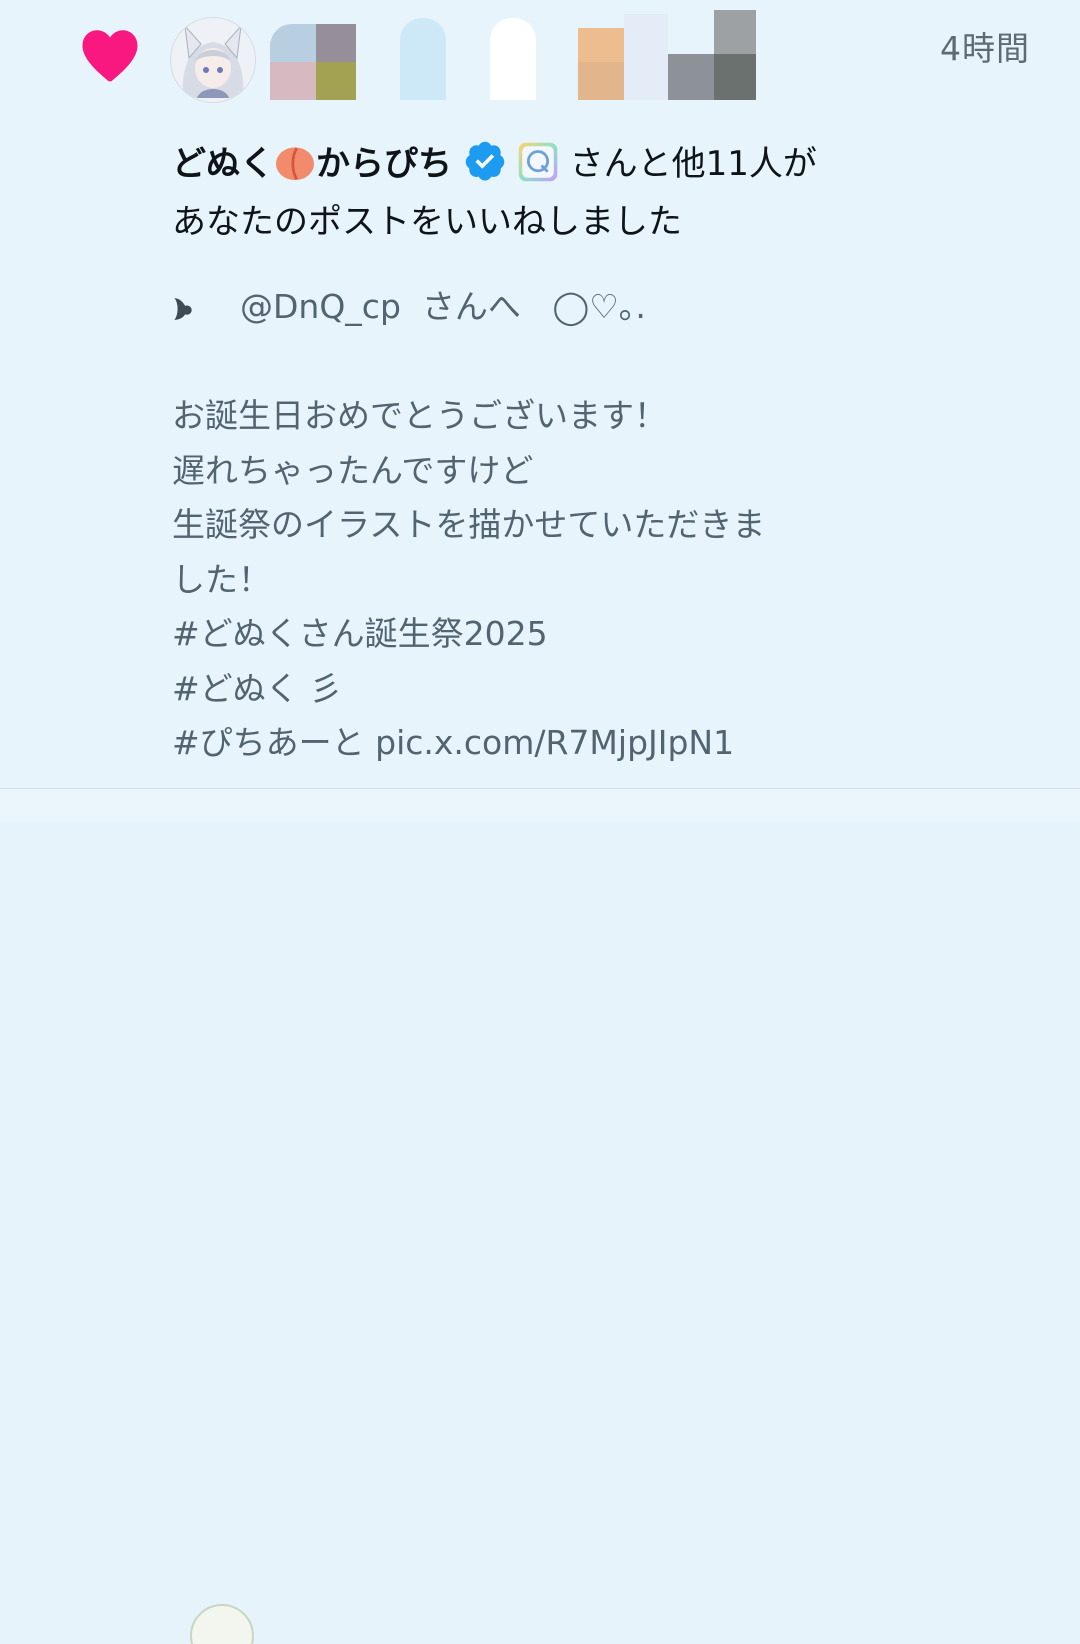 This screenshot has width=1080, height=1644. Describe the element at coordinates (427, 222) in the screenshot. I see `action-text: あなたのポストをいいねしました` at that location.